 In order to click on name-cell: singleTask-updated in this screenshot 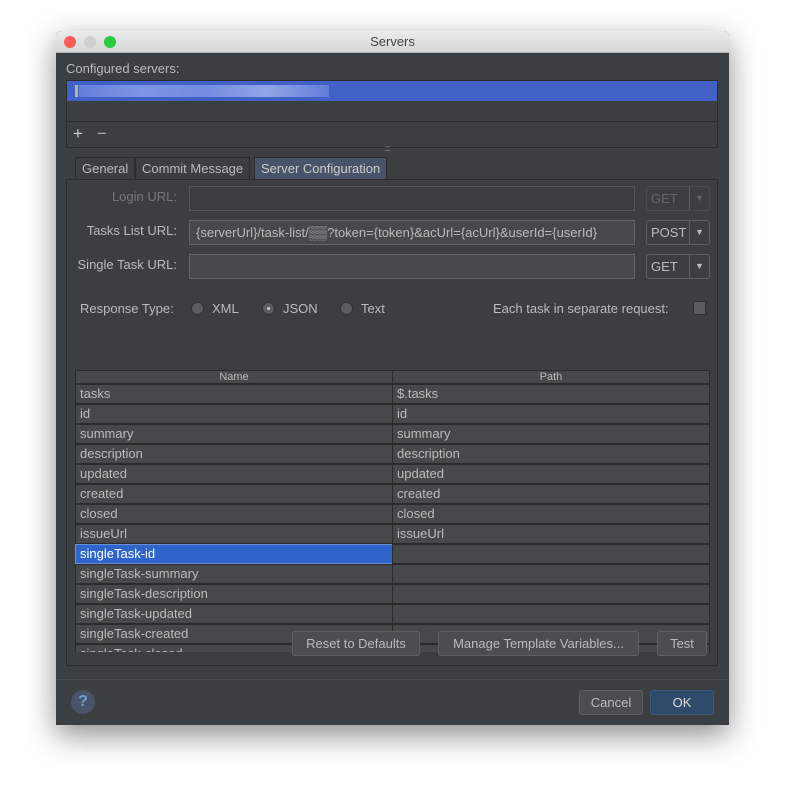, I will do `click(234, 614)`.